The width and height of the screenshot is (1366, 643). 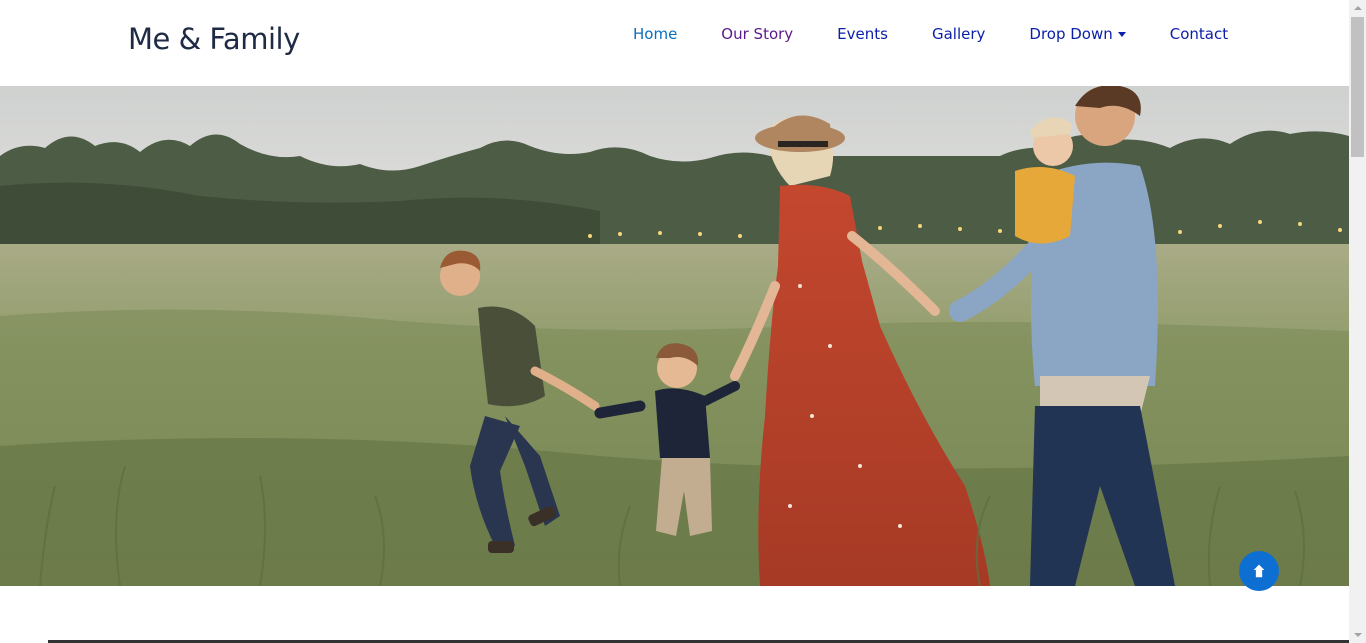 I want to click on nav-drop-down: Drop Down, so click(x=1077, y=34).